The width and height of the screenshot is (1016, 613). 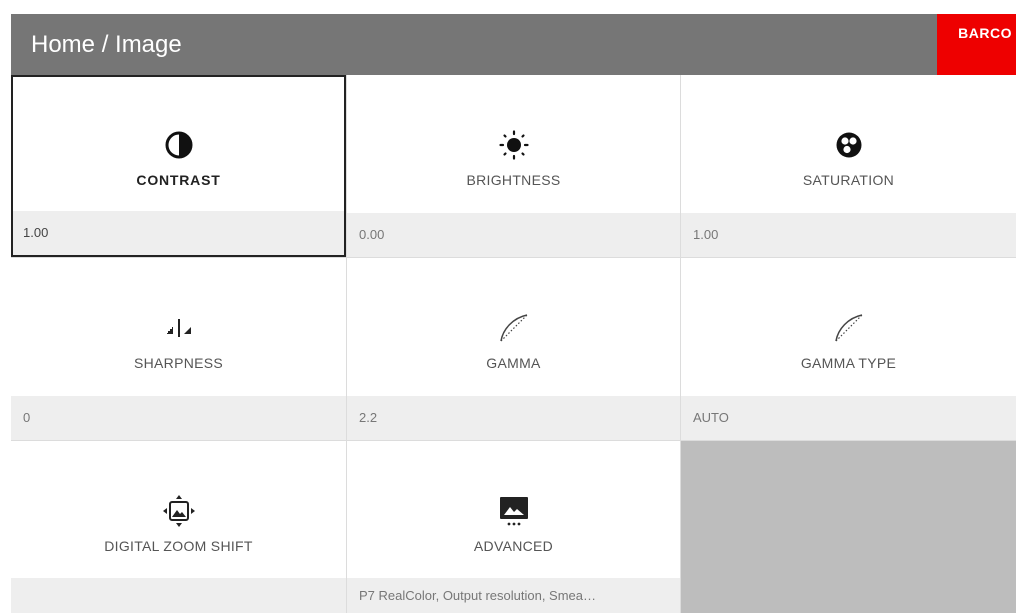 I want to click on tile-gamma: GAMMA 2.2, so click(x=513, y=349).